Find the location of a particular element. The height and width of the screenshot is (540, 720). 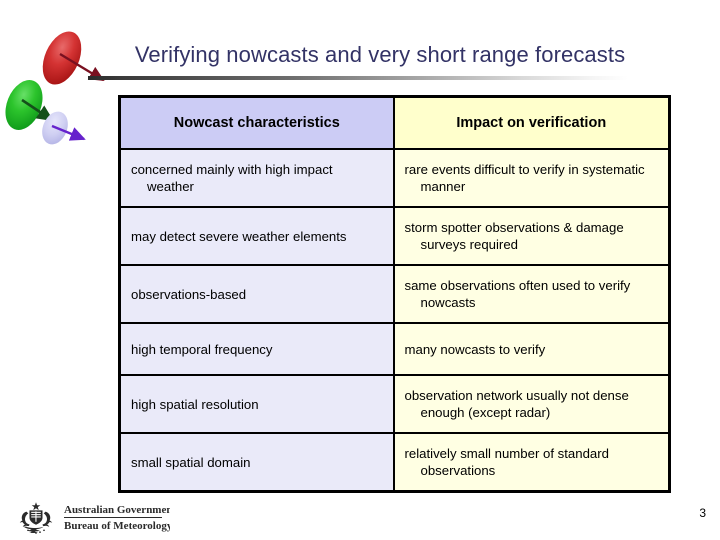

lavender-ellipse-icon is located at coordinates (55, 128).